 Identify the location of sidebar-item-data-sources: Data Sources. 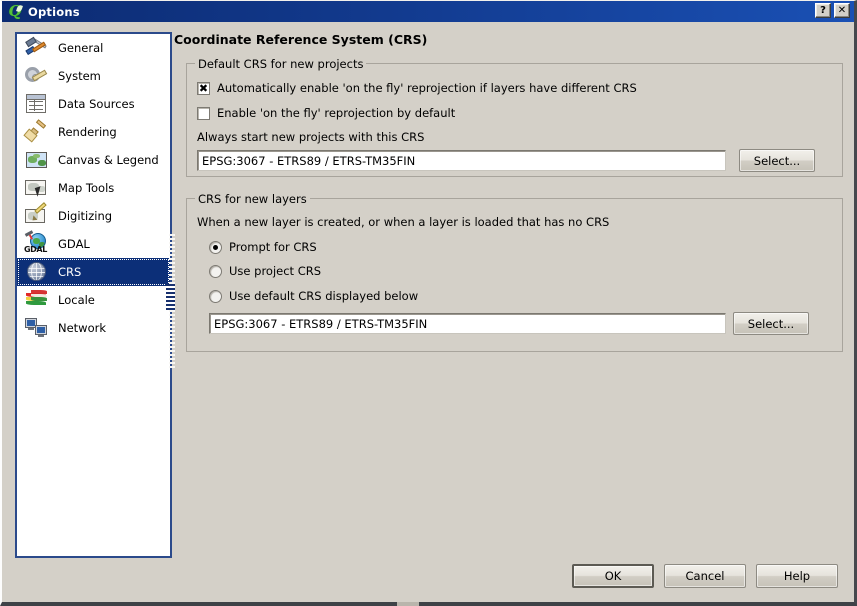
(93, 104).